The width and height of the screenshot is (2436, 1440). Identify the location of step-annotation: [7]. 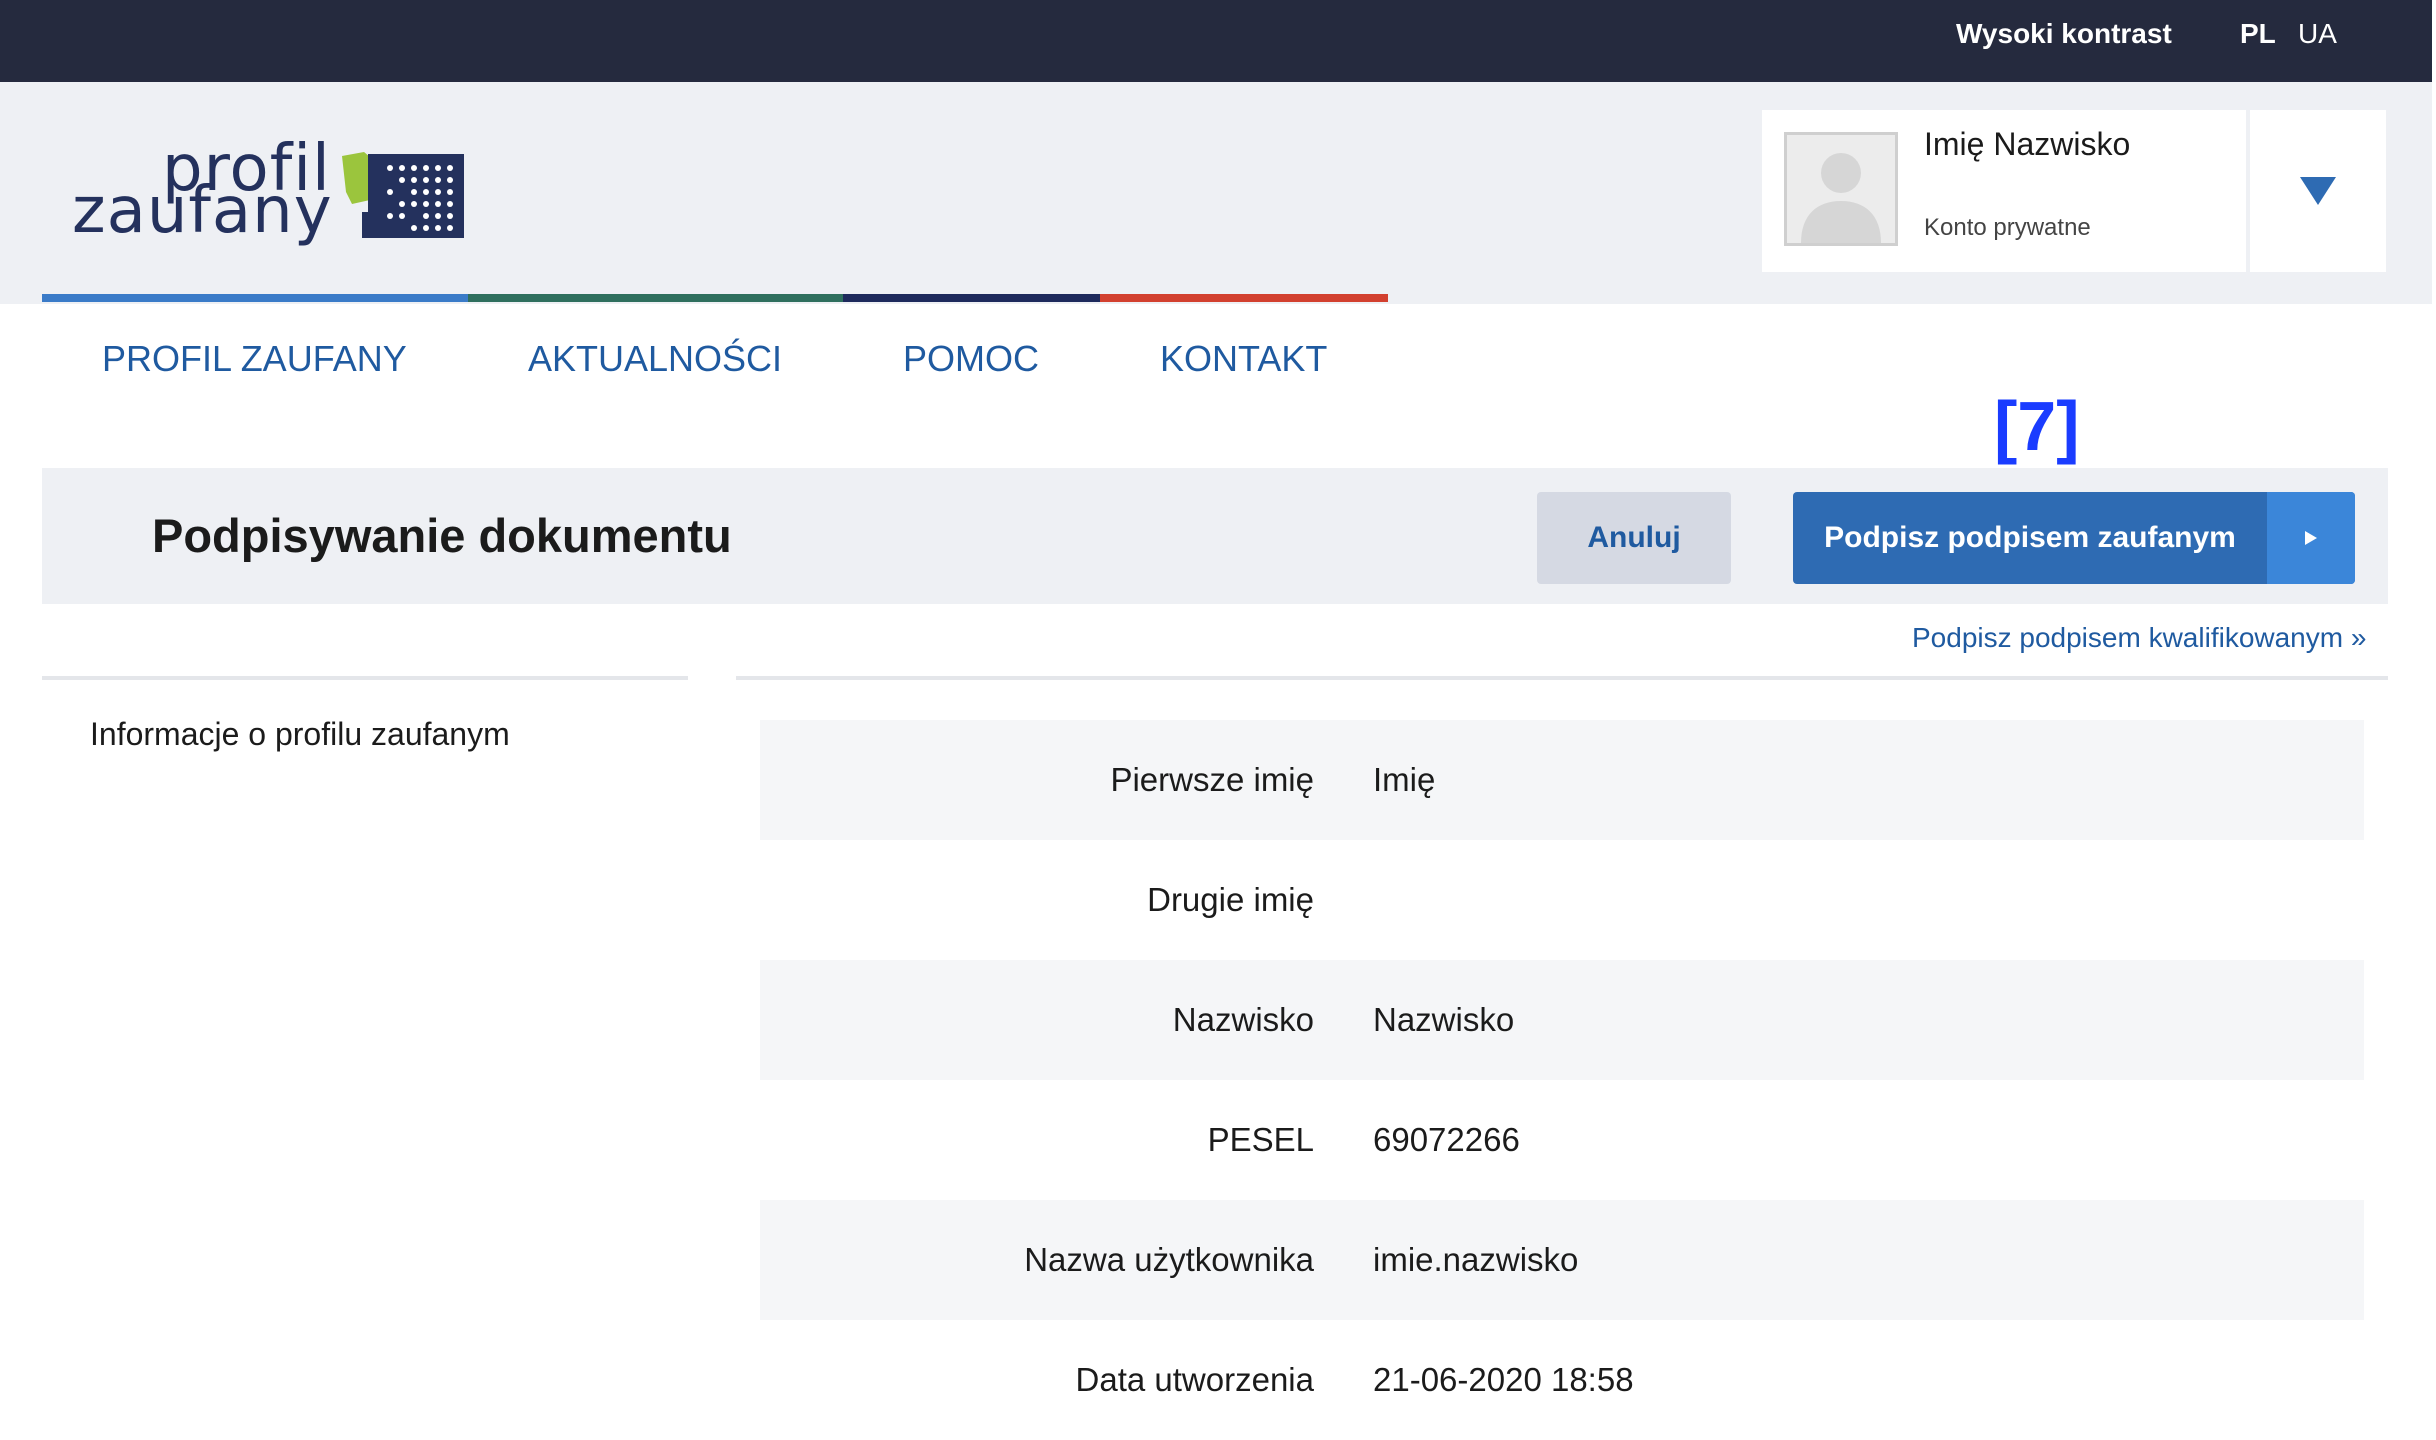
(2037, 426).